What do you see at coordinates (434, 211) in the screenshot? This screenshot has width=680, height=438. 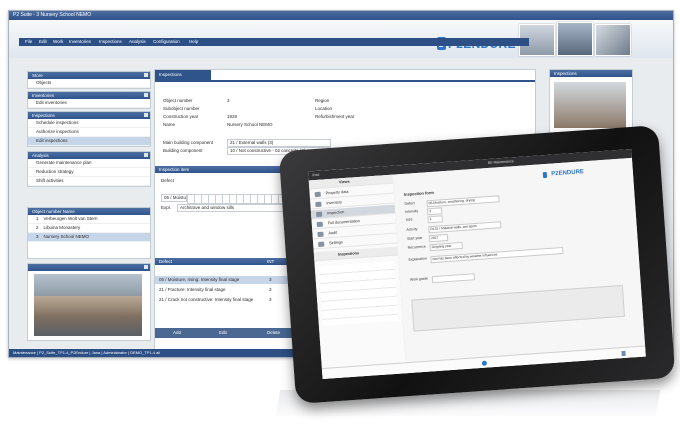 I see `tablet-intensity-field: 3` at bounding box center [434, 211].